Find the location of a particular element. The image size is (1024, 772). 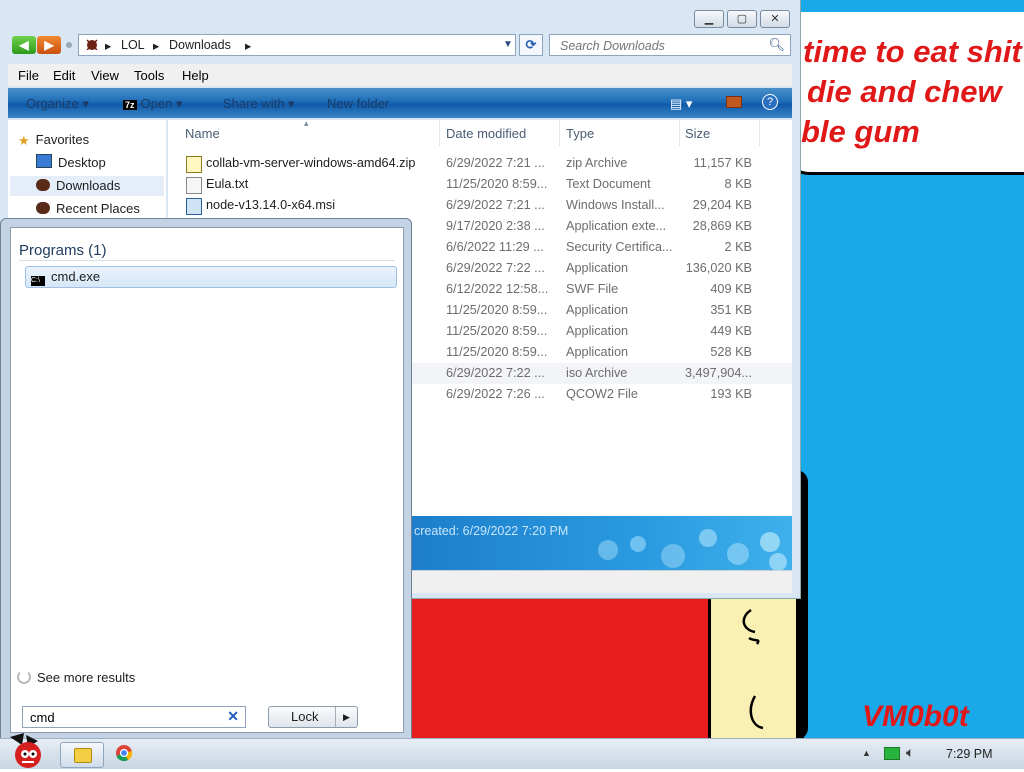

bubble-line-1: time to eat shit is located at coordinates (912, 51).